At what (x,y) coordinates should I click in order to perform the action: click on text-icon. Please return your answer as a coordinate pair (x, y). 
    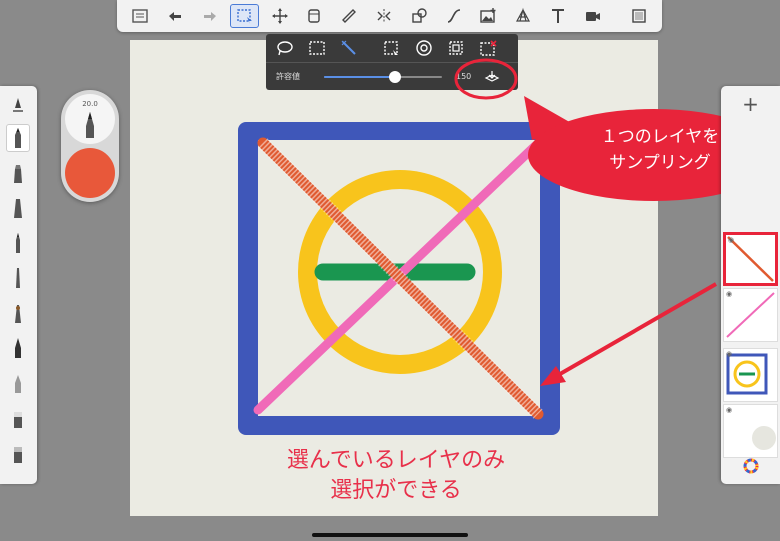
    Looking at the image, I should click on (558, 16).